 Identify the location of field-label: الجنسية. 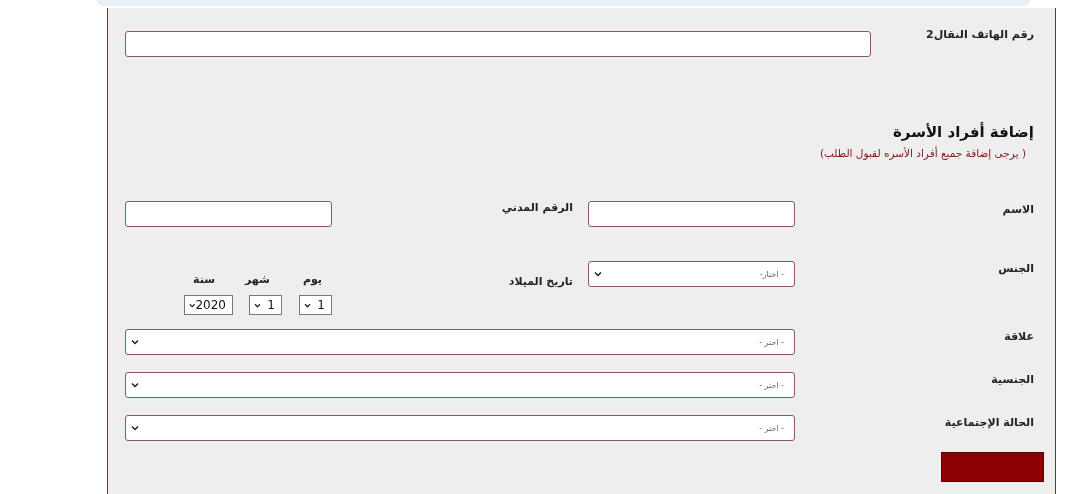
(1012, 379).